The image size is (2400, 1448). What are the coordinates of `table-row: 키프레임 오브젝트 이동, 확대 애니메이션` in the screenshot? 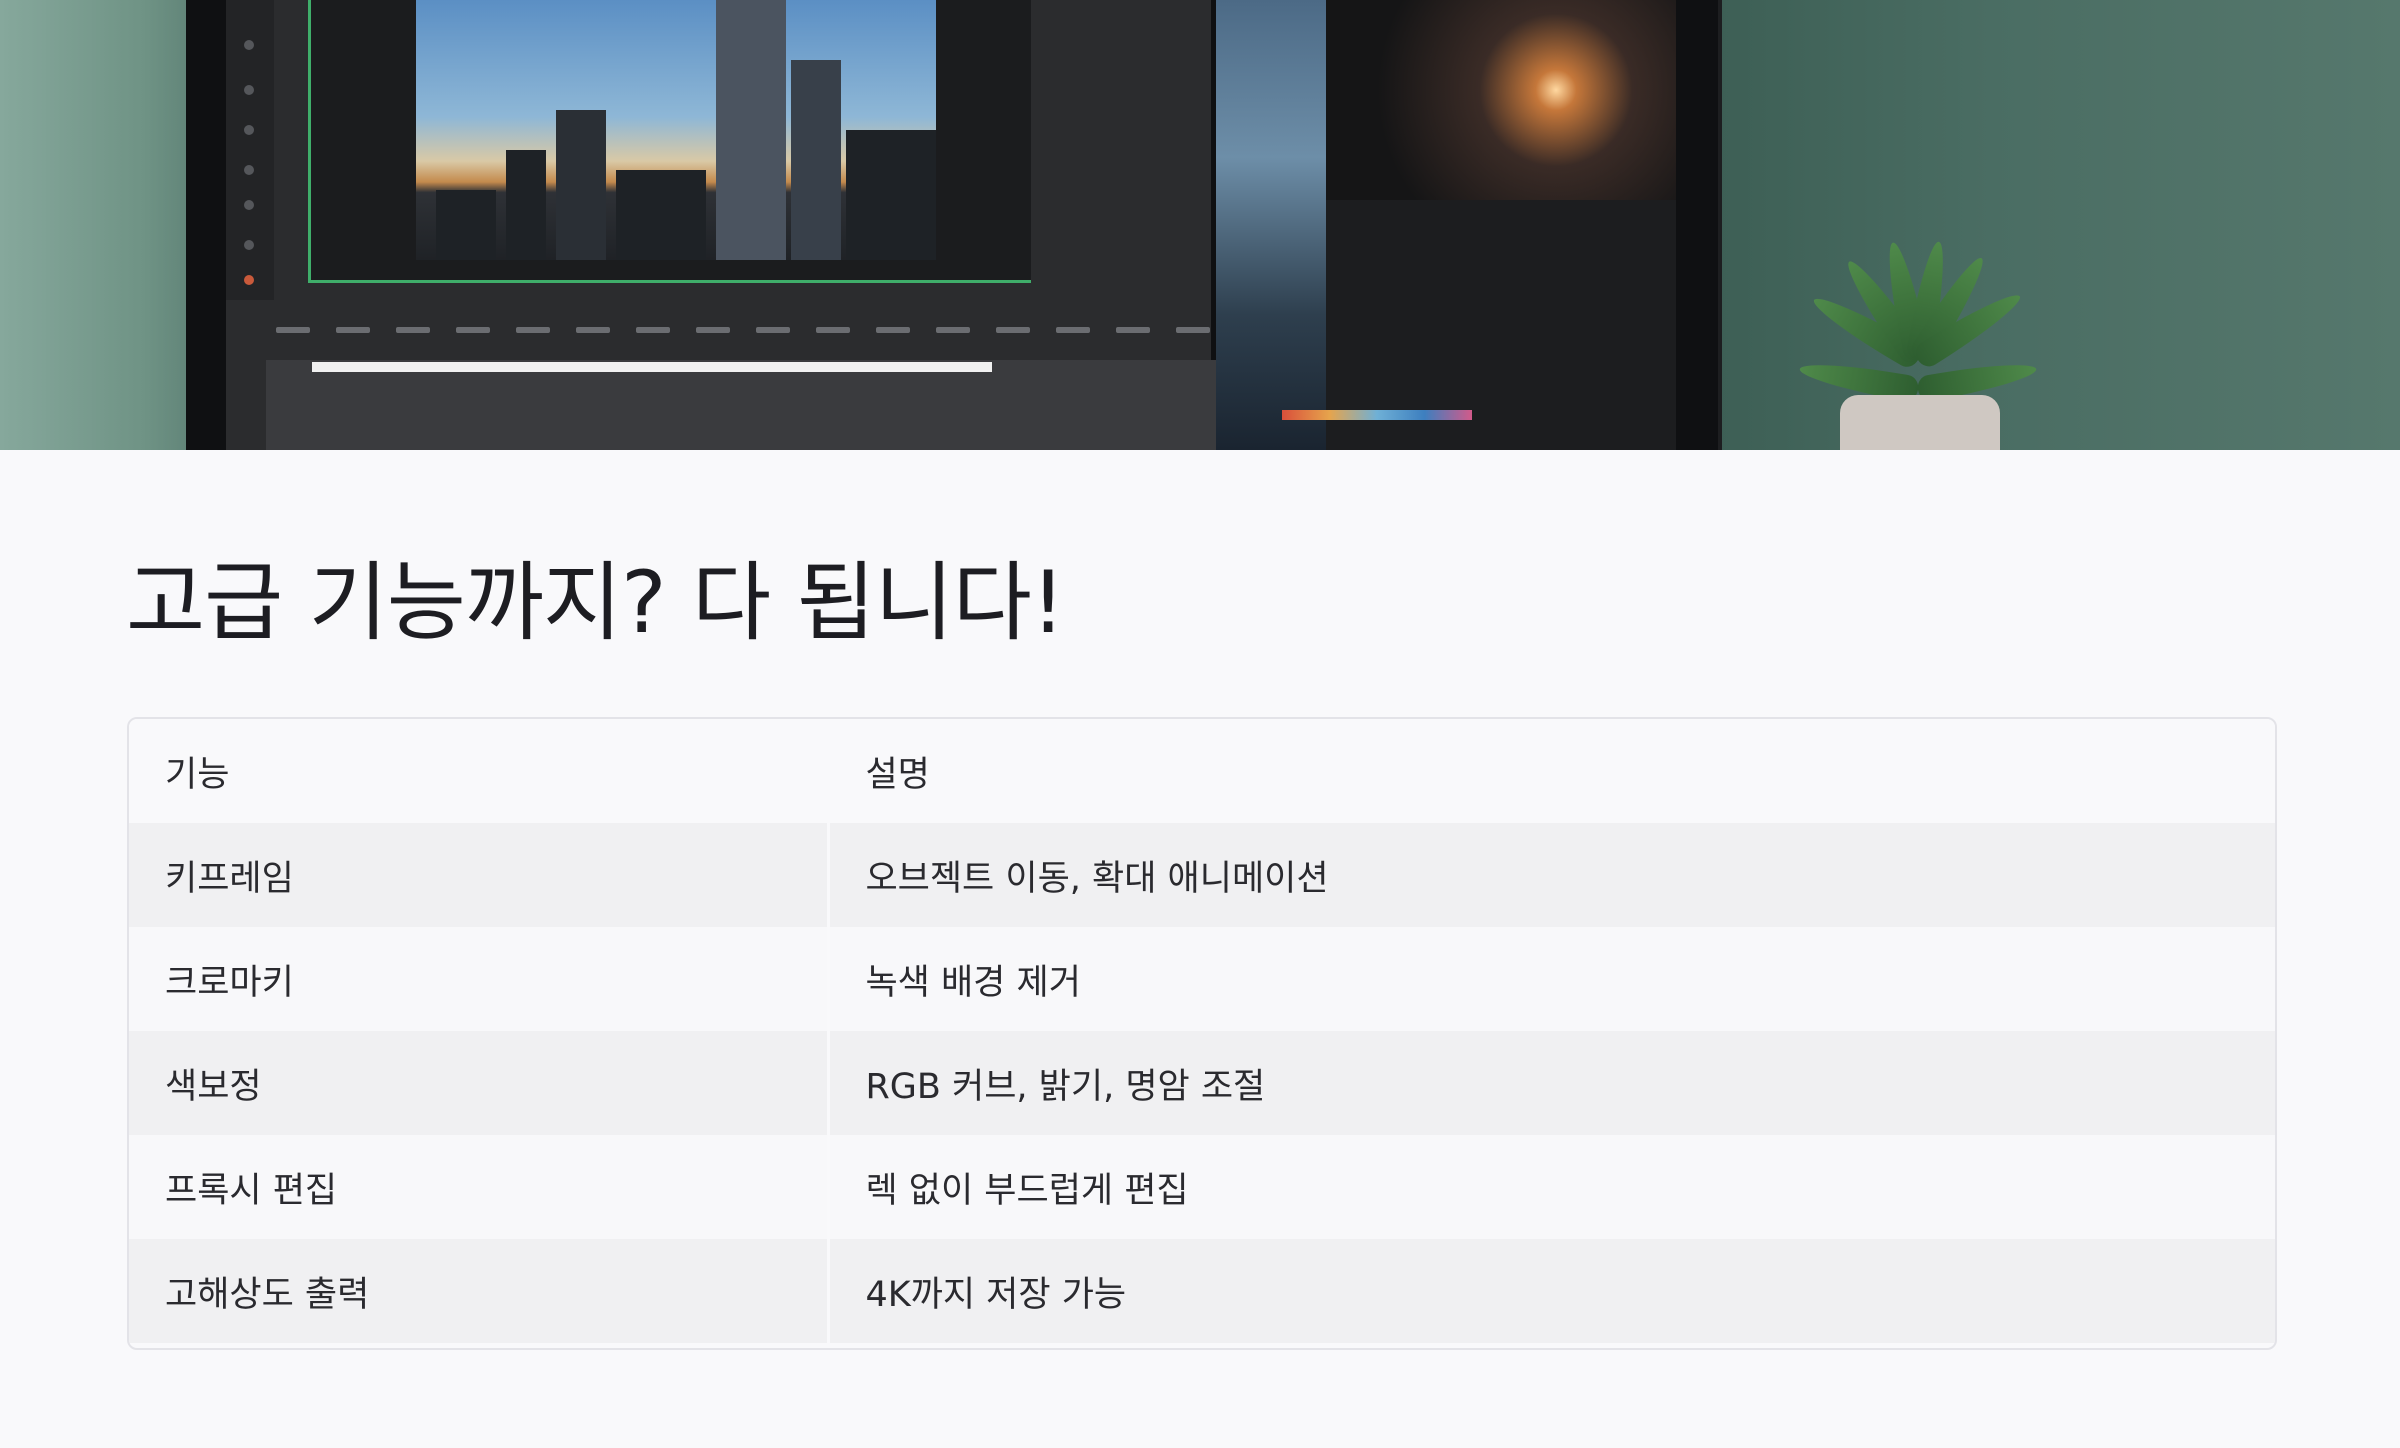 It's located at (1202, 875).